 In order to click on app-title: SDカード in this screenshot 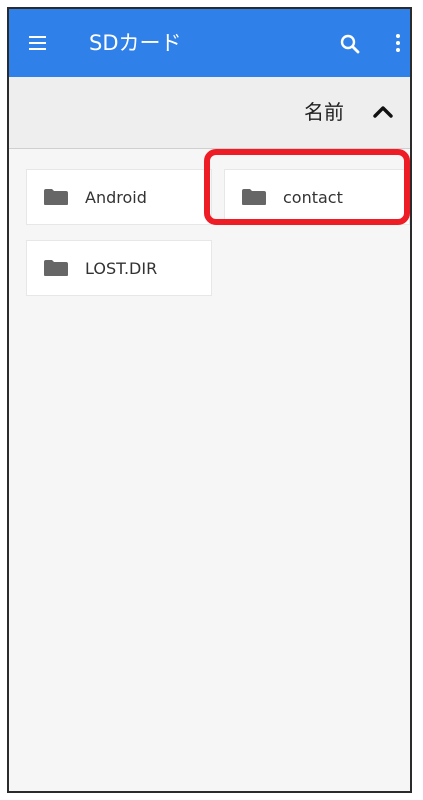, I will do `click(135, 43)`.